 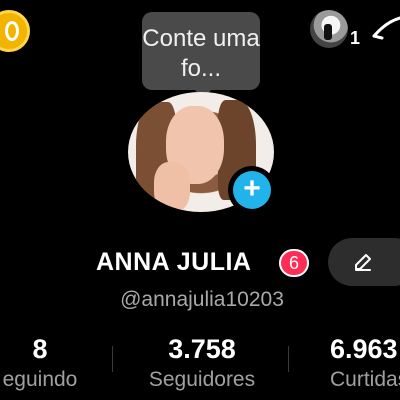 I want to click on stat-likes-label: Curtidas, so click(x=365, y=379).